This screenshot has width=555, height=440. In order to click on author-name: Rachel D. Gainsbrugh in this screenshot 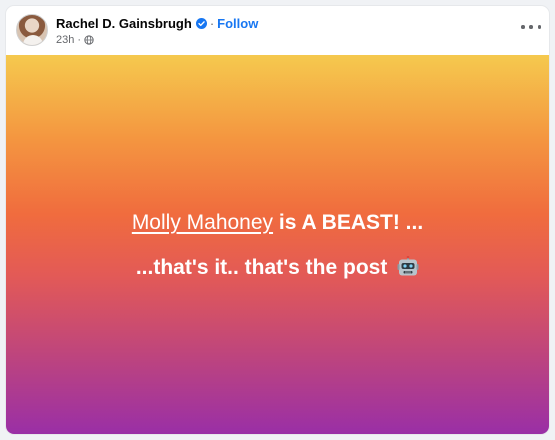, I will do `click(124, 23)`.